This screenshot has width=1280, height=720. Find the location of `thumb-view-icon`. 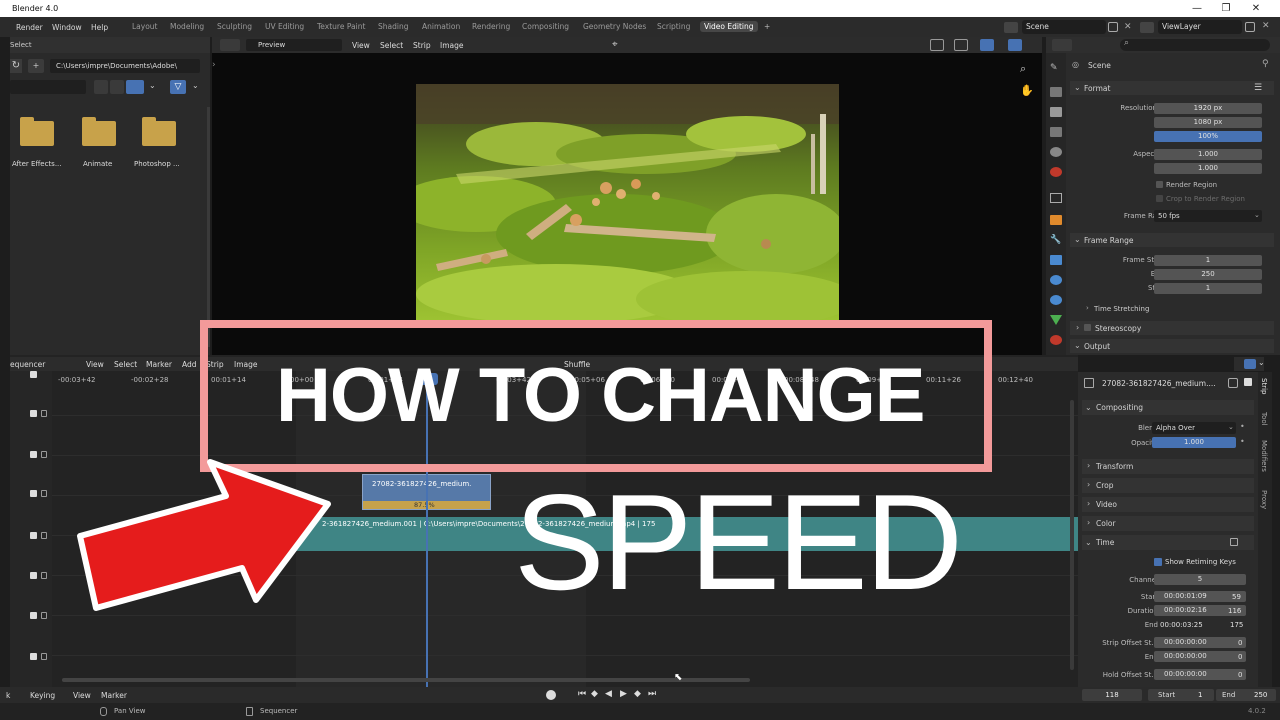

thumb-view-icon is located at coordinates (117, 87).